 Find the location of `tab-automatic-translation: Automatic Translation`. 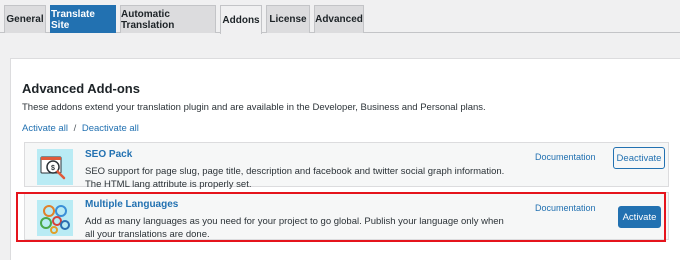

tab-automatic-translation: Automatic Translation is located at coordinates (168, 19).